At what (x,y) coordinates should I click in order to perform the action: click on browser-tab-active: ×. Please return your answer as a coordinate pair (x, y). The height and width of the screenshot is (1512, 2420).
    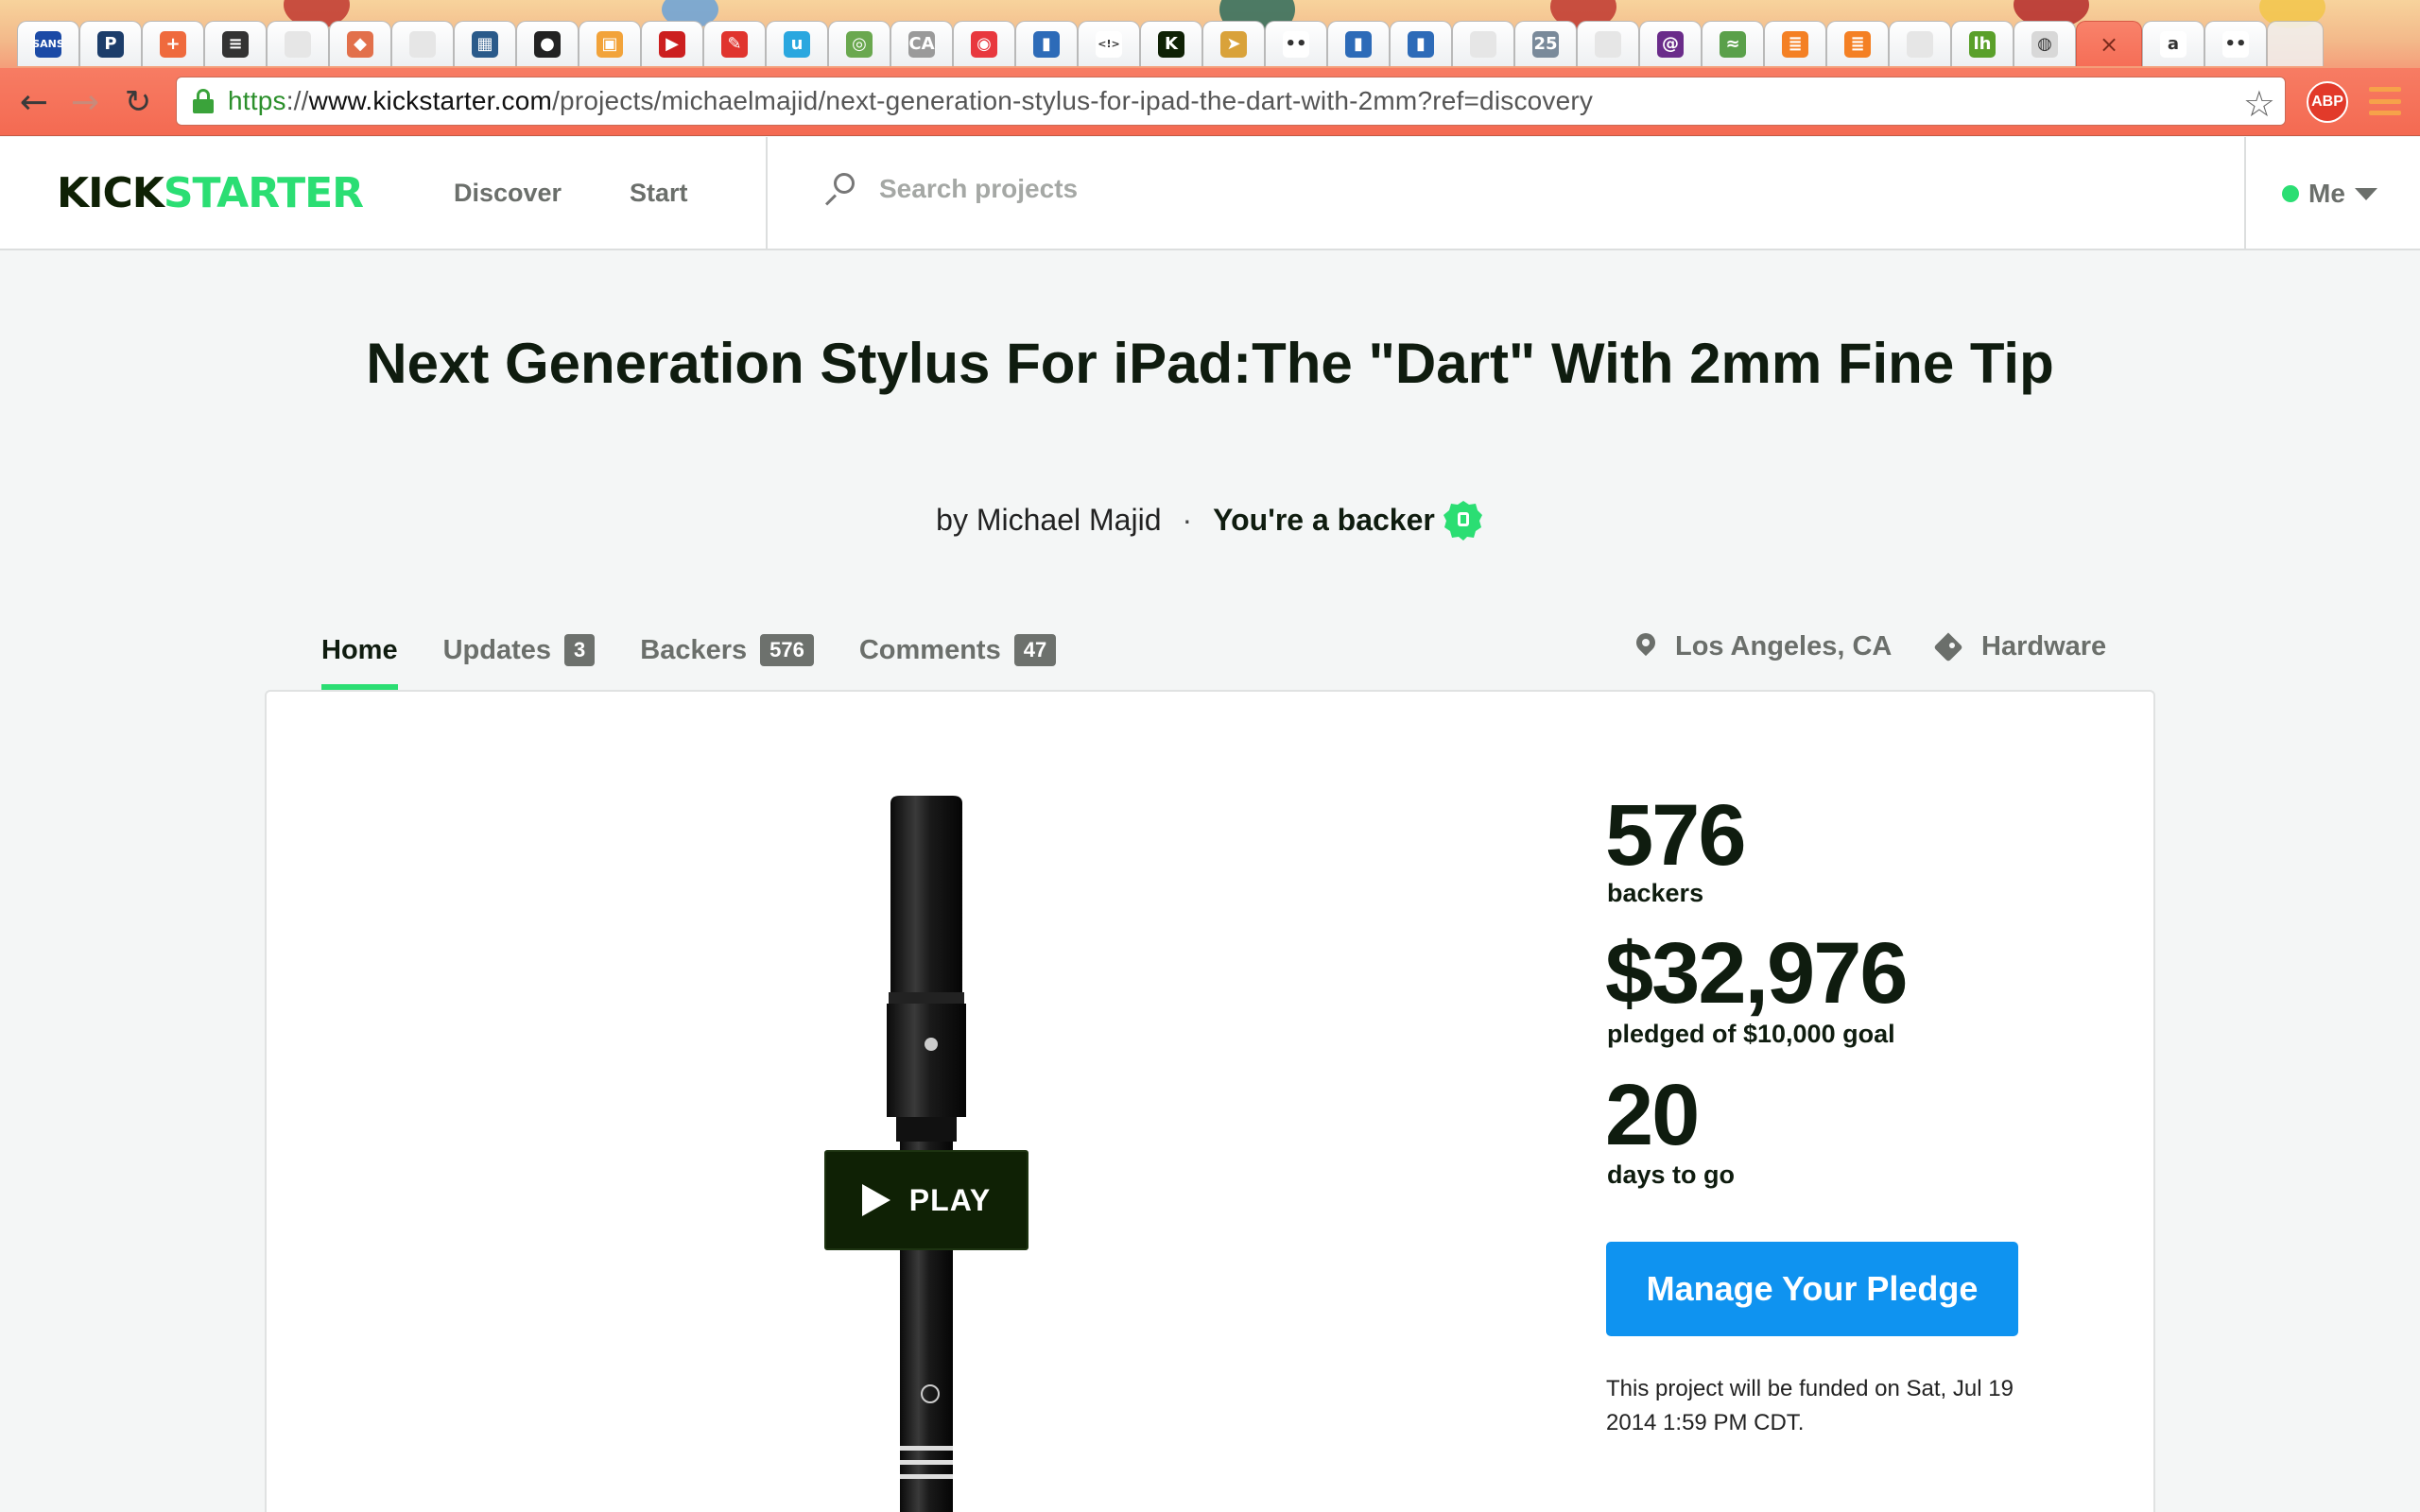
    Looking at the image, I should click on (2109, 43).